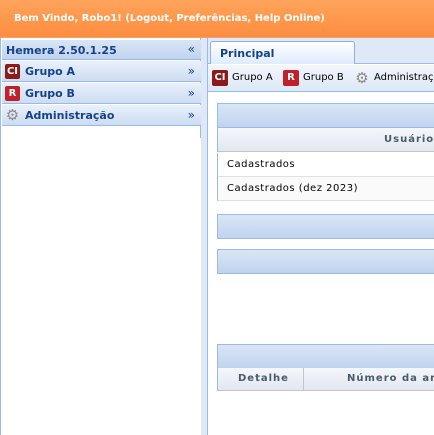  What do you see at coordinates (404, 77) in the screenshot?
I see `toolbar-button-label: Administração` at bounding box center [404, 77].